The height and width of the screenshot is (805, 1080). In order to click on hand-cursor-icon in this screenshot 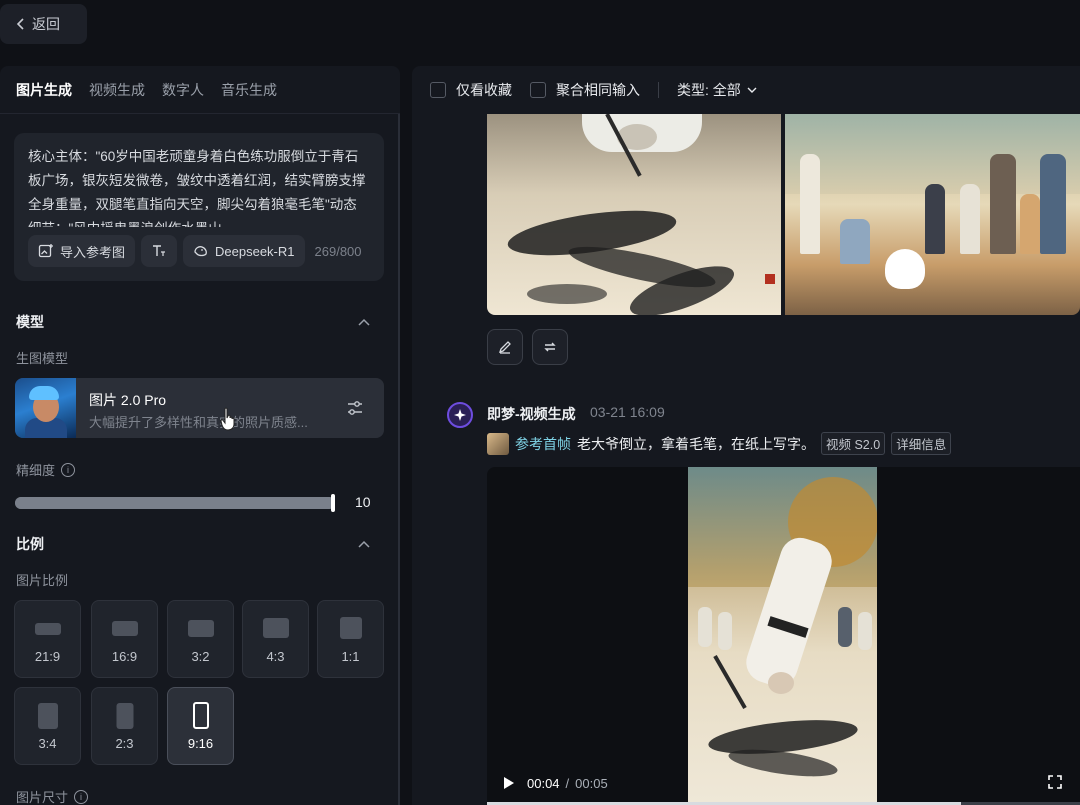, I will do `click(227, 419)`.